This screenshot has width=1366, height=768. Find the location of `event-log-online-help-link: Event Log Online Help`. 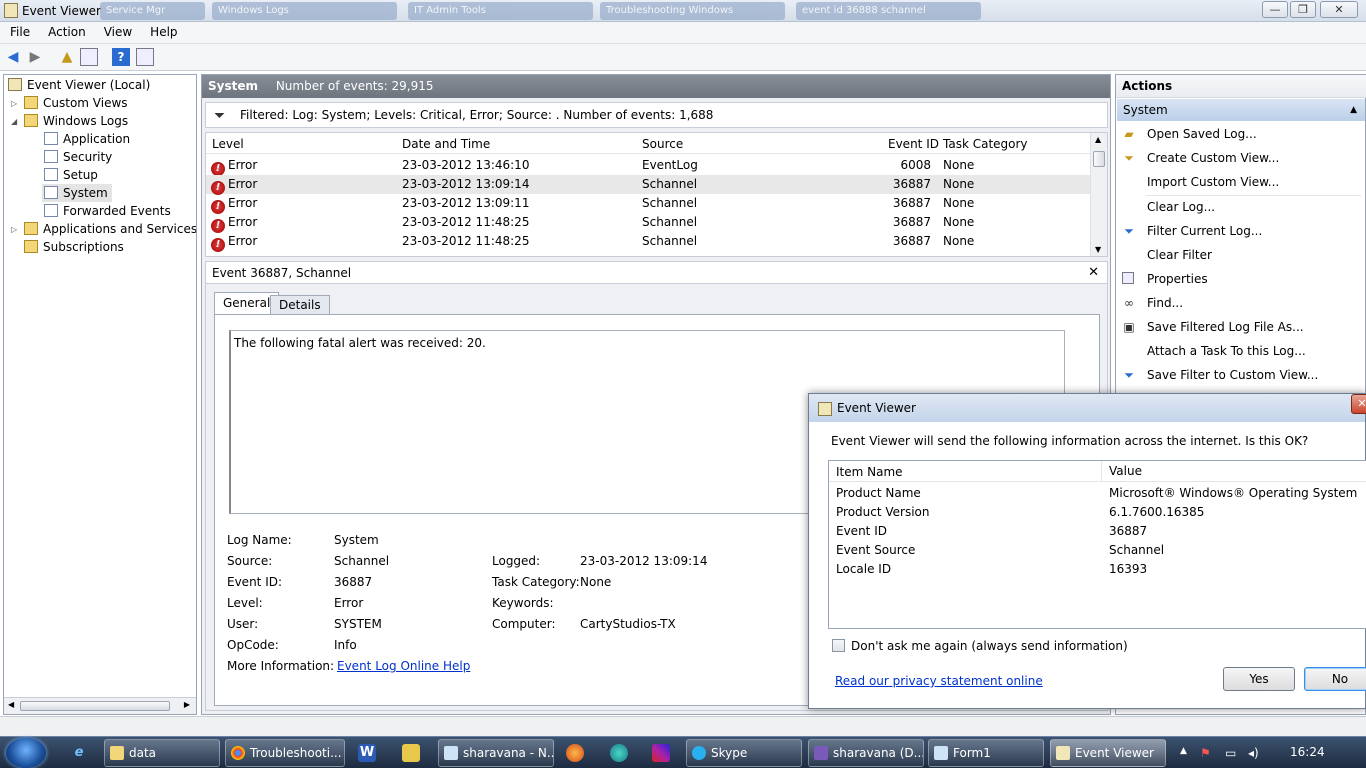

event-log-online-help-link: Event Log Online Help is located at coordinates (403, 666).